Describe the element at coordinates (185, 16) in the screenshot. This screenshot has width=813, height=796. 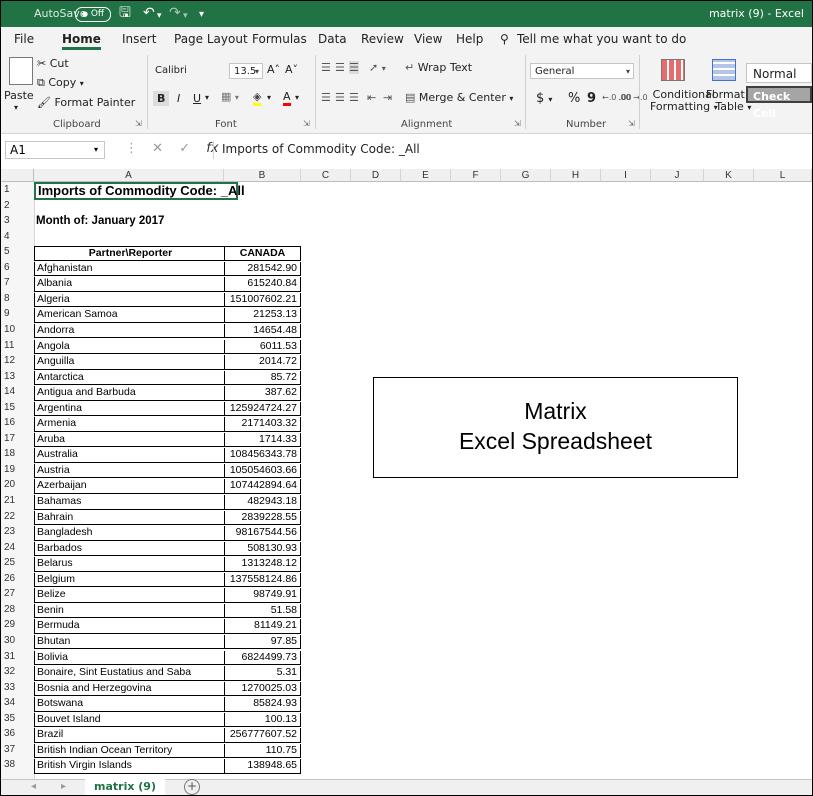
I see `redo-dropdown-icon: ▾` at that location.